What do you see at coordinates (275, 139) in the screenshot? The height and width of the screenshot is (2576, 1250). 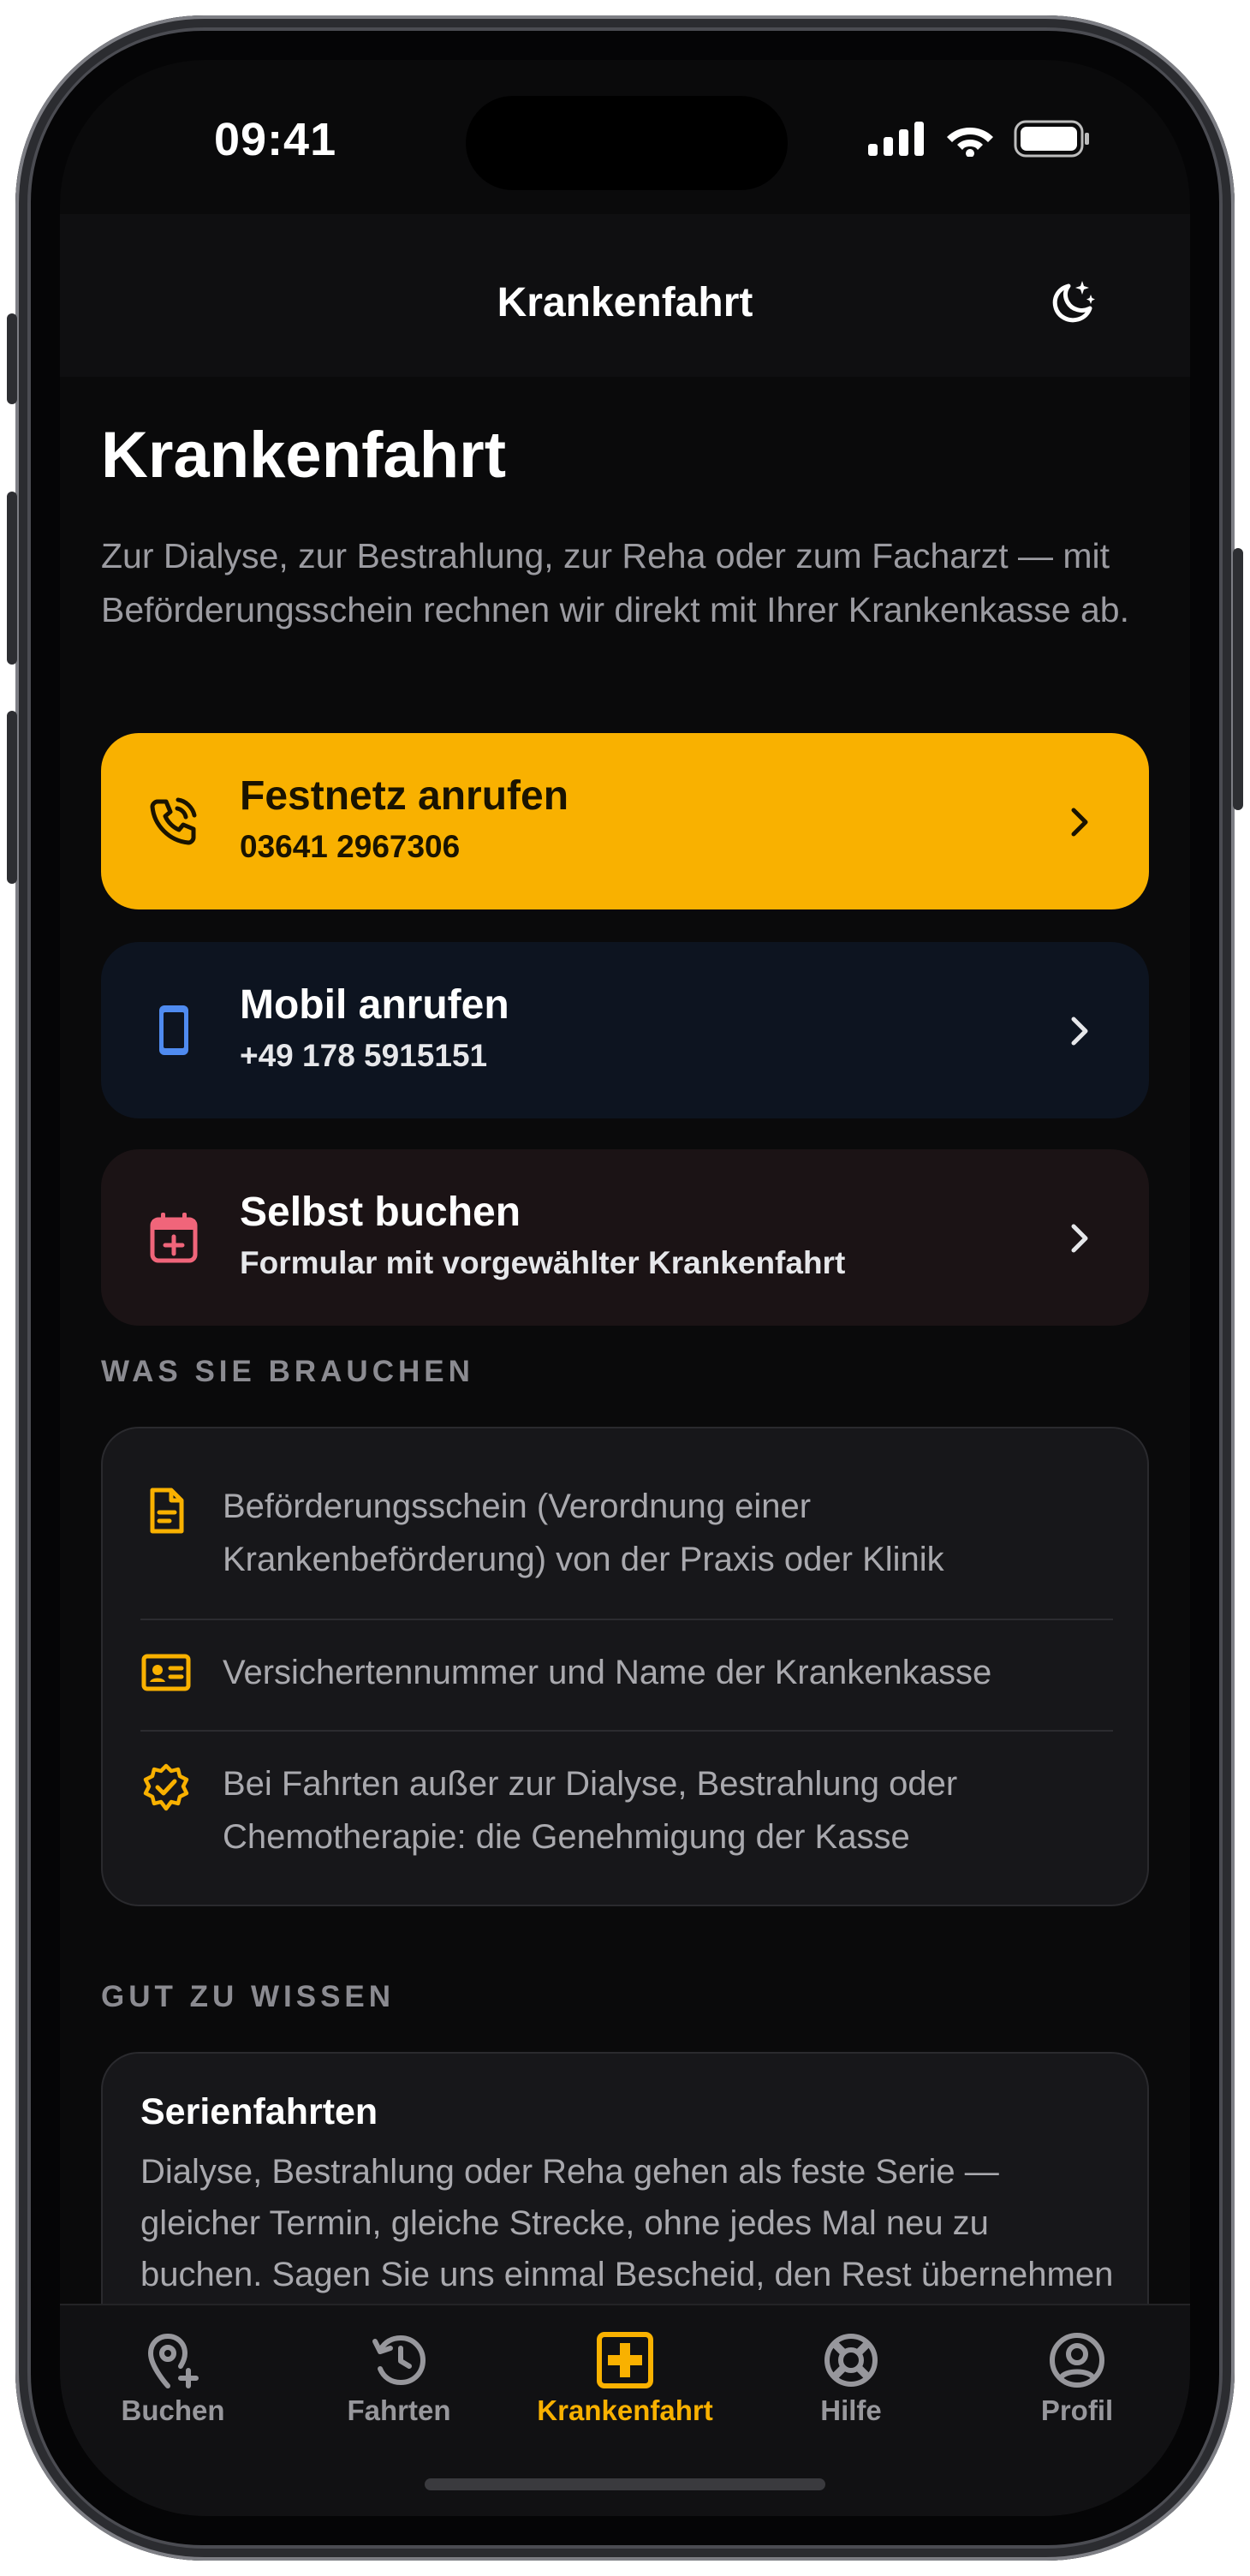 I see `status-time: 09:41` at bounding box center [275, 139].